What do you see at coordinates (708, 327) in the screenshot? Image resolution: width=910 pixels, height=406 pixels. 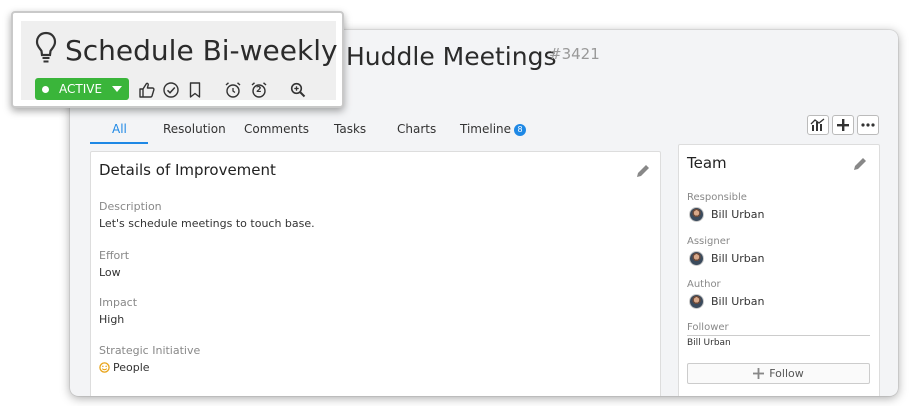 I see `follower-label: Follower` at bounding box center [708, 327].